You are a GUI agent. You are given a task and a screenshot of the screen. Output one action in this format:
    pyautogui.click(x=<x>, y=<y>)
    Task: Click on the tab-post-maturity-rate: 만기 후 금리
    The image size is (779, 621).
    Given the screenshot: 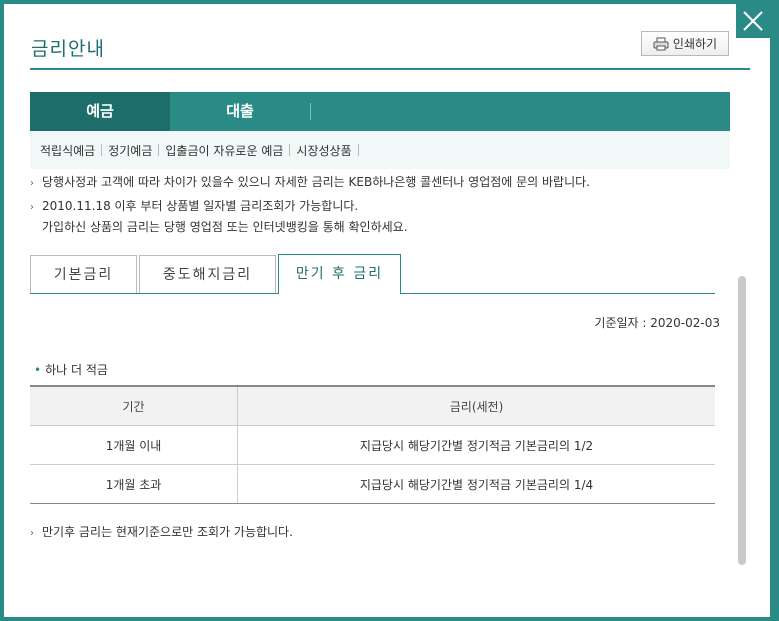 What is the action you would take?
    pyautogui.click(x=339, y=274)
    